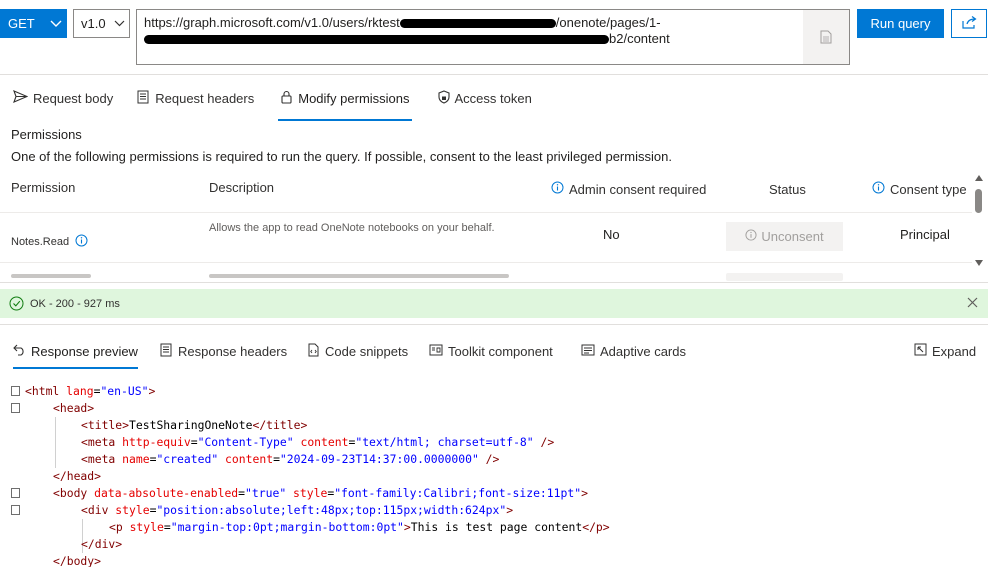 This screenshot has height=567, width=988. Describe the element at coordinates (643, 351) in the screenshot. I see `tab-label: Adaptive cards` at that location.